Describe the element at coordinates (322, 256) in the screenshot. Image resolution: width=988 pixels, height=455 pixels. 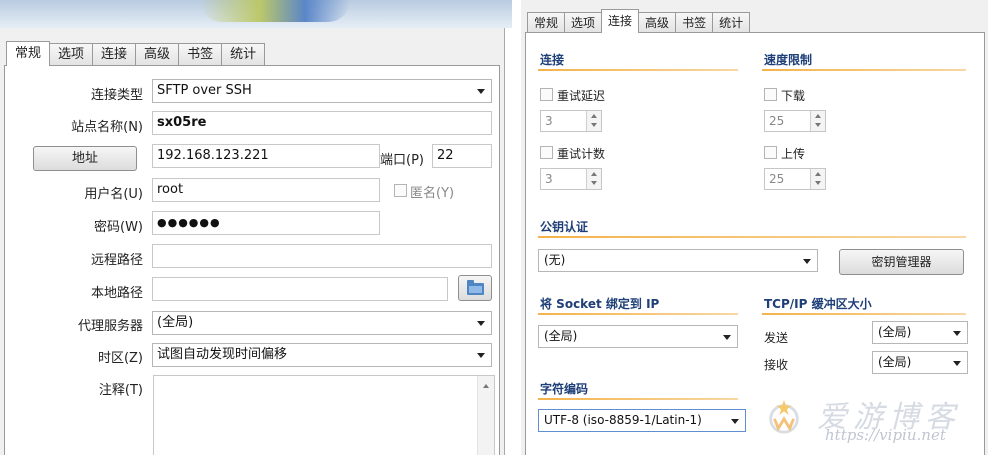
I see `remote-path-input` at that location.